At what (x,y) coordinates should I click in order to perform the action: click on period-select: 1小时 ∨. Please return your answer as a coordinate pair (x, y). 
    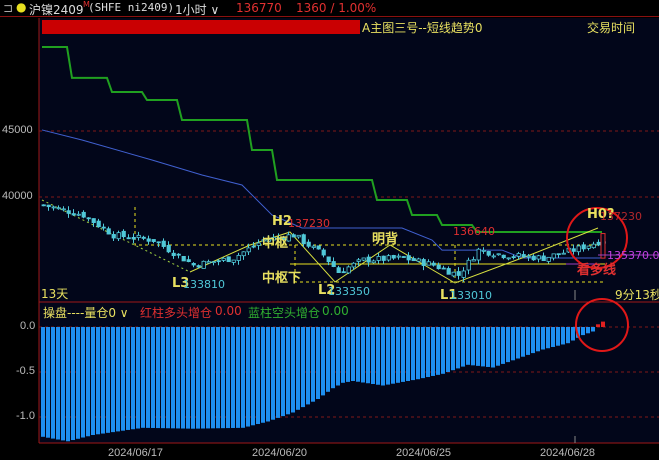
    Looking at the image, I should click on (197, 9).